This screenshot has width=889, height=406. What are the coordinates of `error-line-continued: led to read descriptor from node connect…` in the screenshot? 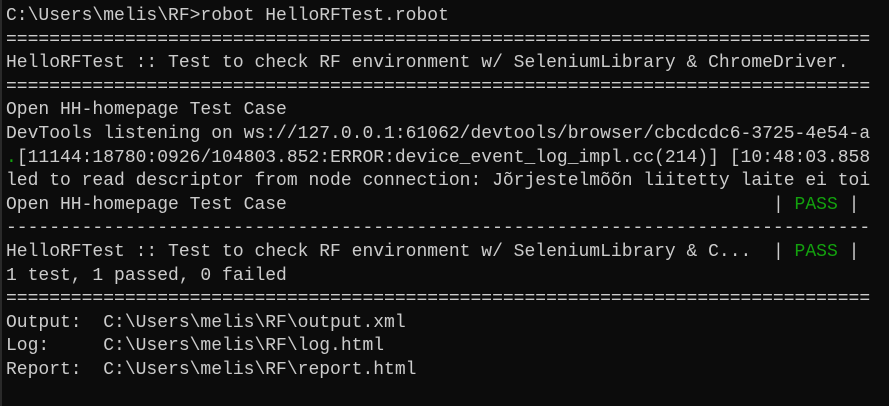 It's located at (438, 181).